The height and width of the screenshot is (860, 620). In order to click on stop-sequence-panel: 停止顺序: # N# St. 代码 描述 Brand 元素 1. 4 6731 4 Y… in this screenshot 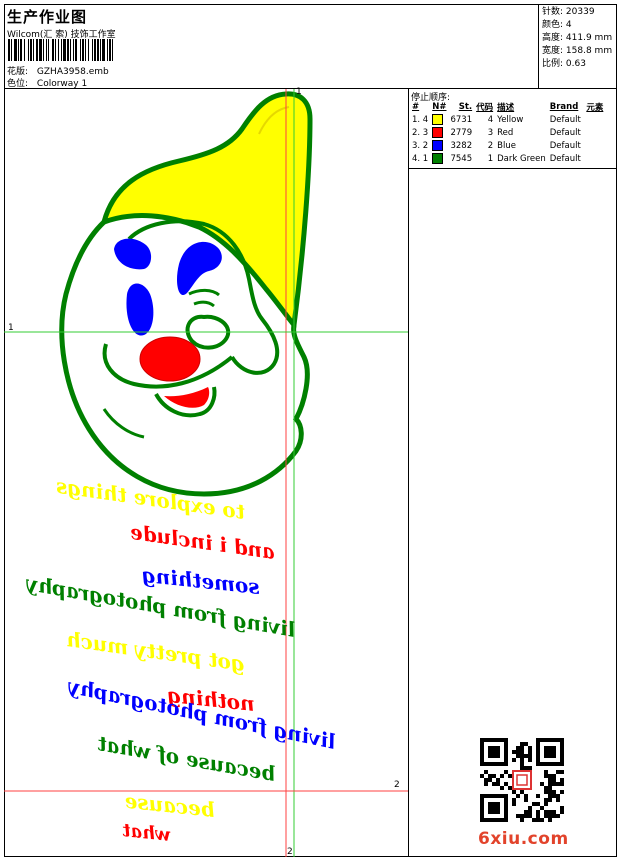, I will do `click(512, 129)`.